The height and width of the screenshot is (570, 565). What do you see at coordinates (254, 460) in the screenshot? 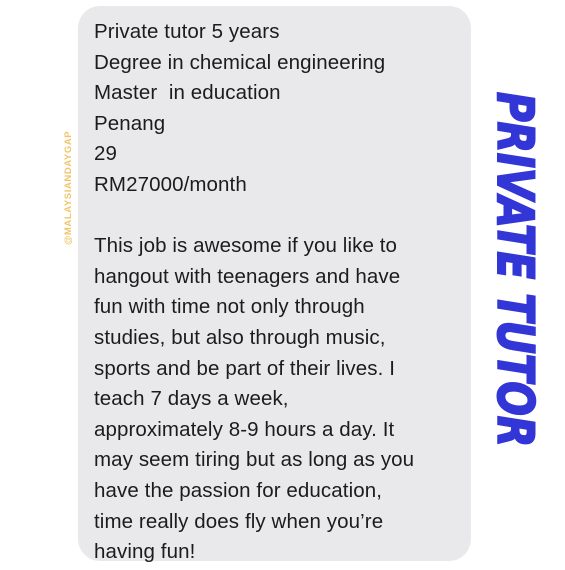
I see `story-line: may seem tiring but as long as you` at bounding box center [254, 460].